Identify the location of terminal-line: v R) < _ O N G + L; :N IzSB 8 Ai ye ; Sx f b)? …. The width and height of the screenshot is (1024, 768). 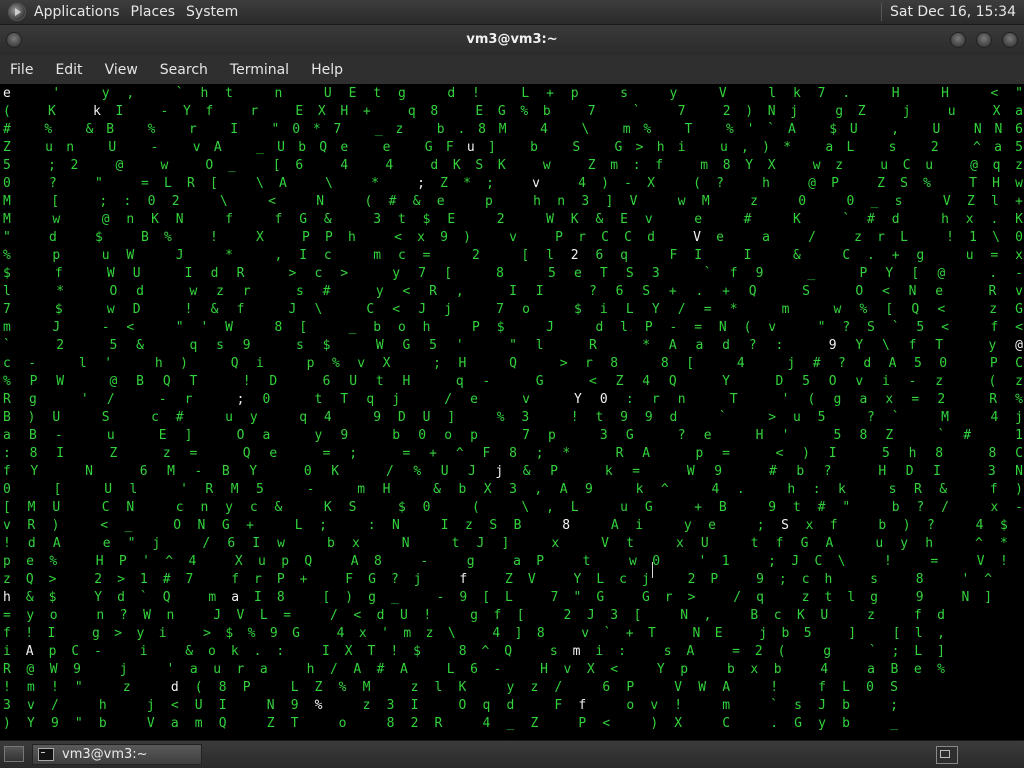
(505, 525).